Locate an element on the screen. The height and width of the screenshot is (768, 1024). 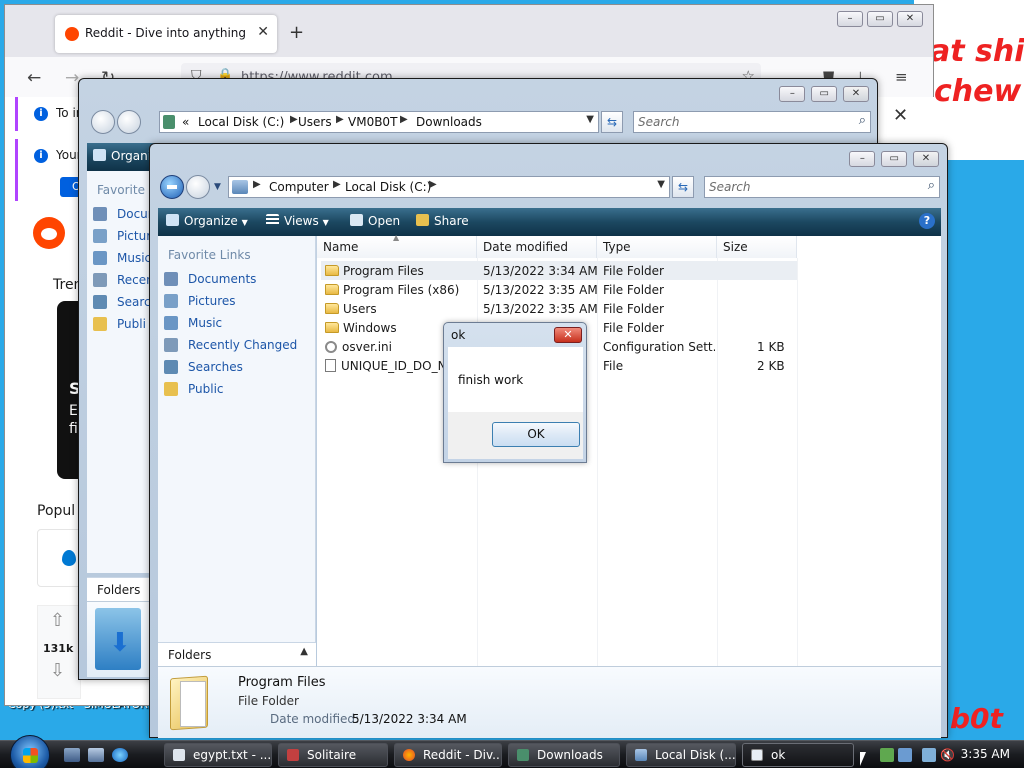
taskbar-item-solitaire: Solitaire is located at coordinates (333, 755).